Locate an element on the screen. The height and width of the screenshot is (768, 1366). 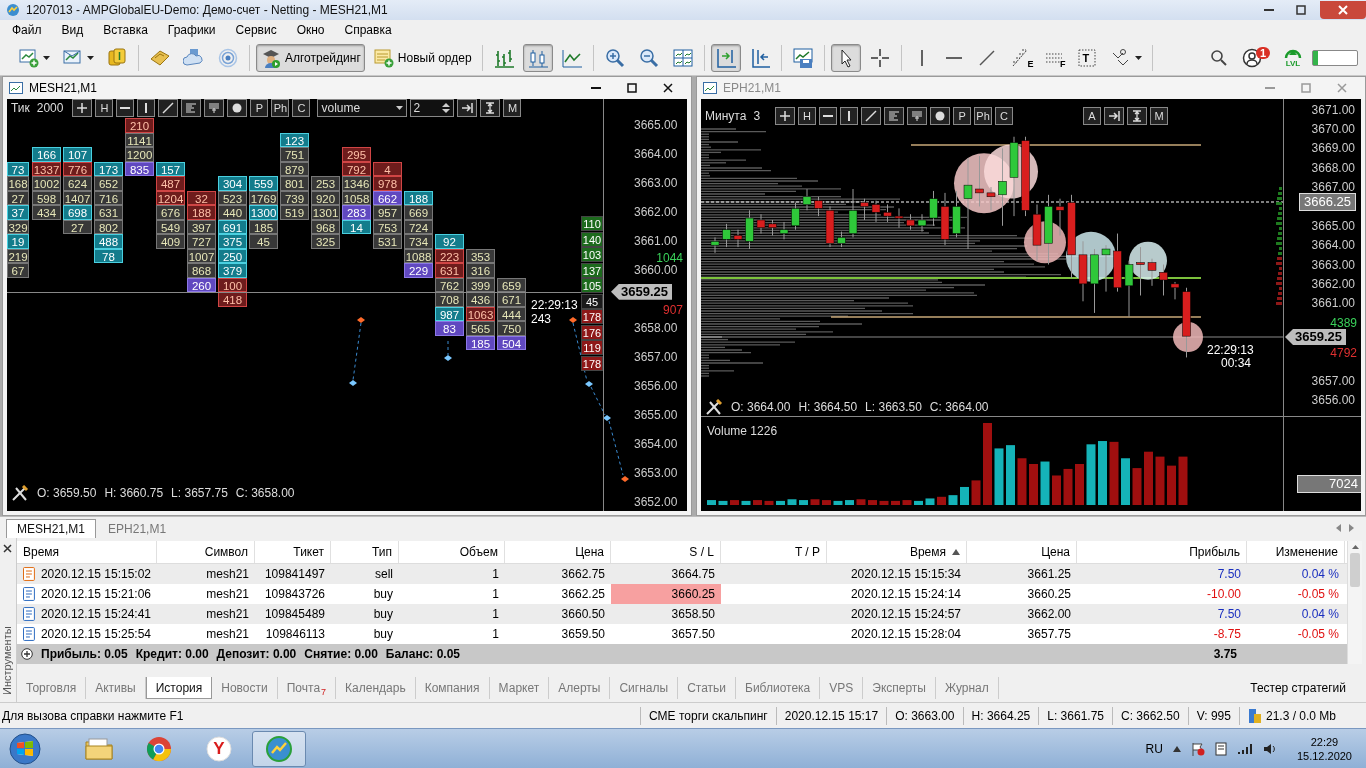
volume-cell: 253 is located at coordinates (325, 183).